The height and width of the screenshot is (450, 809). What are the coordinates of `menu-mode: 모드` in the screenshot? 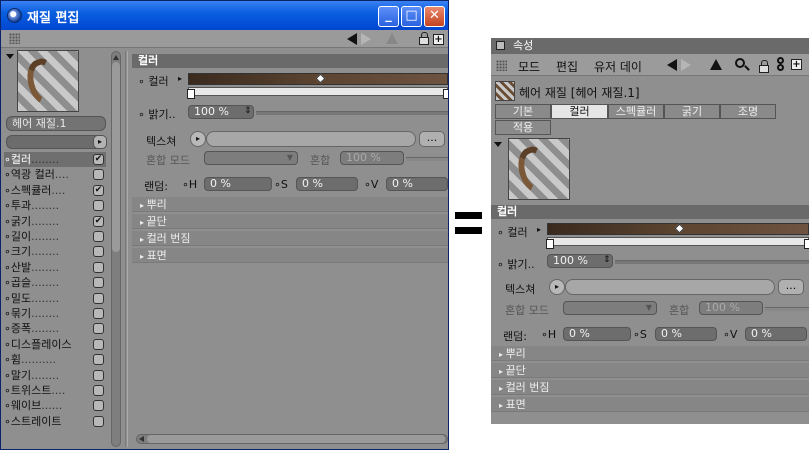 It's located at (529, 66).